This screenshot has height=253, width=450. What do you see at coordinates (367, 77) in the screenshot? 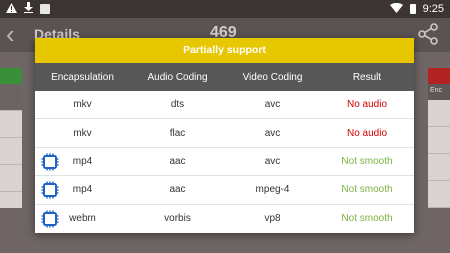
I see `header-result: Result` at bounding box center [367, 77].